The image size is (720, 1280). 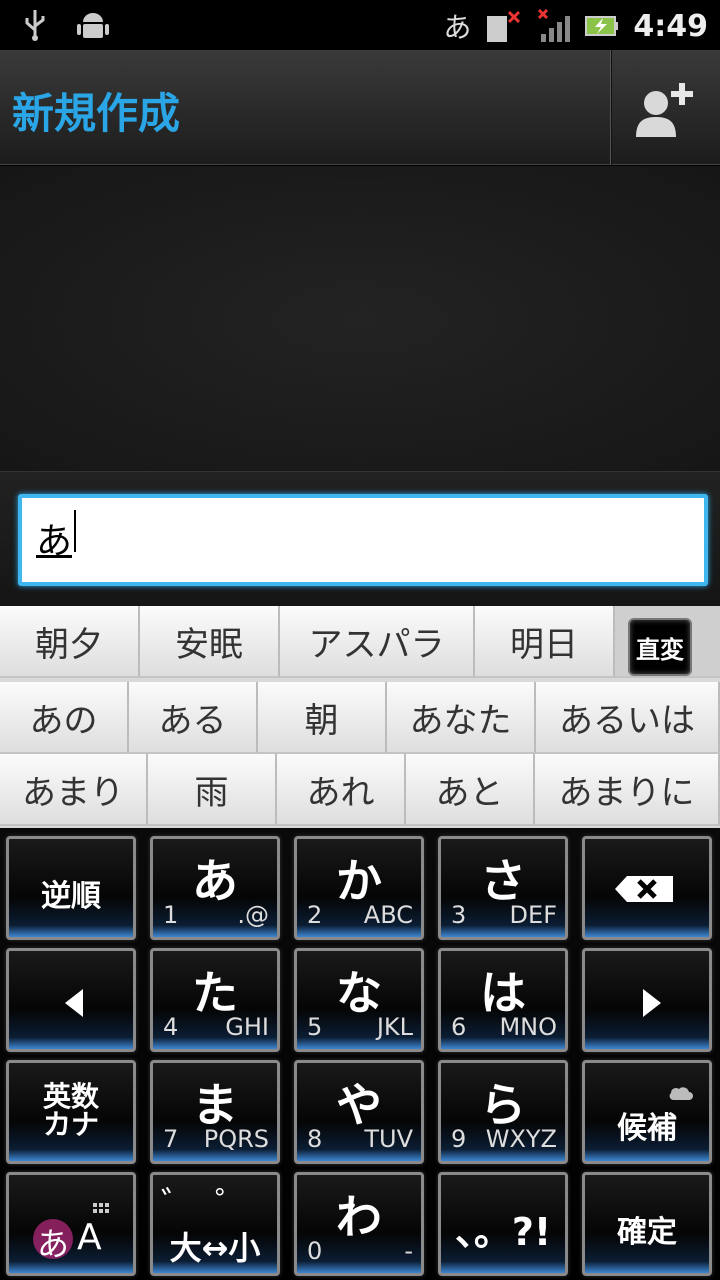 I want to click on key-sub-label: GHI, so click(x=247, y=1027).